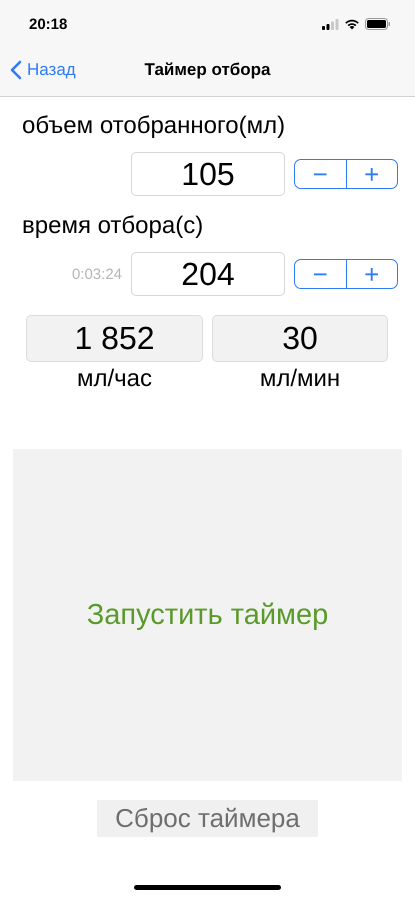 This screenshot has height=900, width=415. Describe the element at coordinates (300, 379) in the screenshot. I see `unit-label: мл/мин` at that location.